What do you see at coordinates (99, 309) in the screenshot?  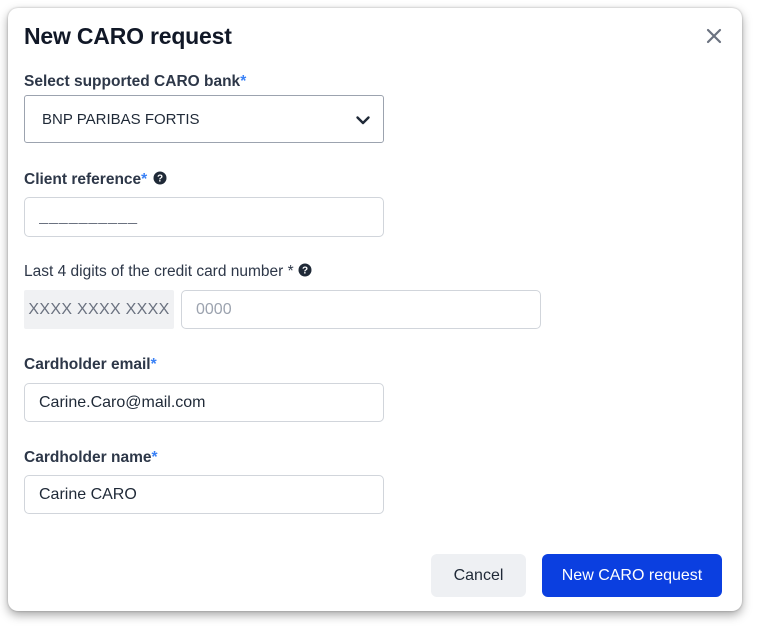 I see `card-number-prefix: XXXX XXXX XXXX` at bounding box center [99, 309].